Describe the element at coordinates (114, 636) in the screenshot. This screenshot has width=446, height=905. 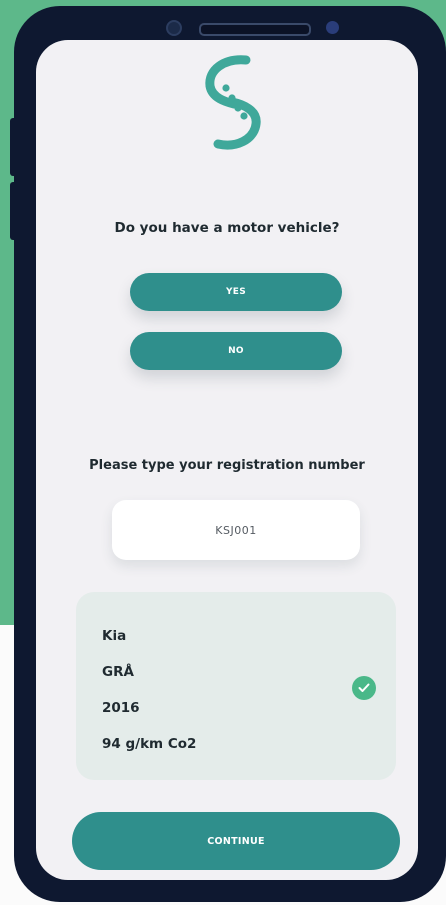
I see `vehicle-make: Kia` at that location.